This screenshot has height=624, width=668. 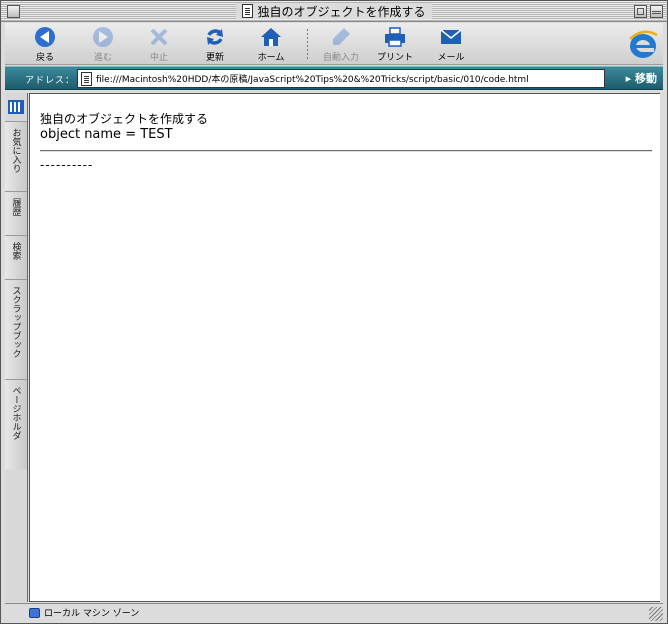 I want to click on status-bar: ローカル マシン ゾーン, so click(x=334, y=612).